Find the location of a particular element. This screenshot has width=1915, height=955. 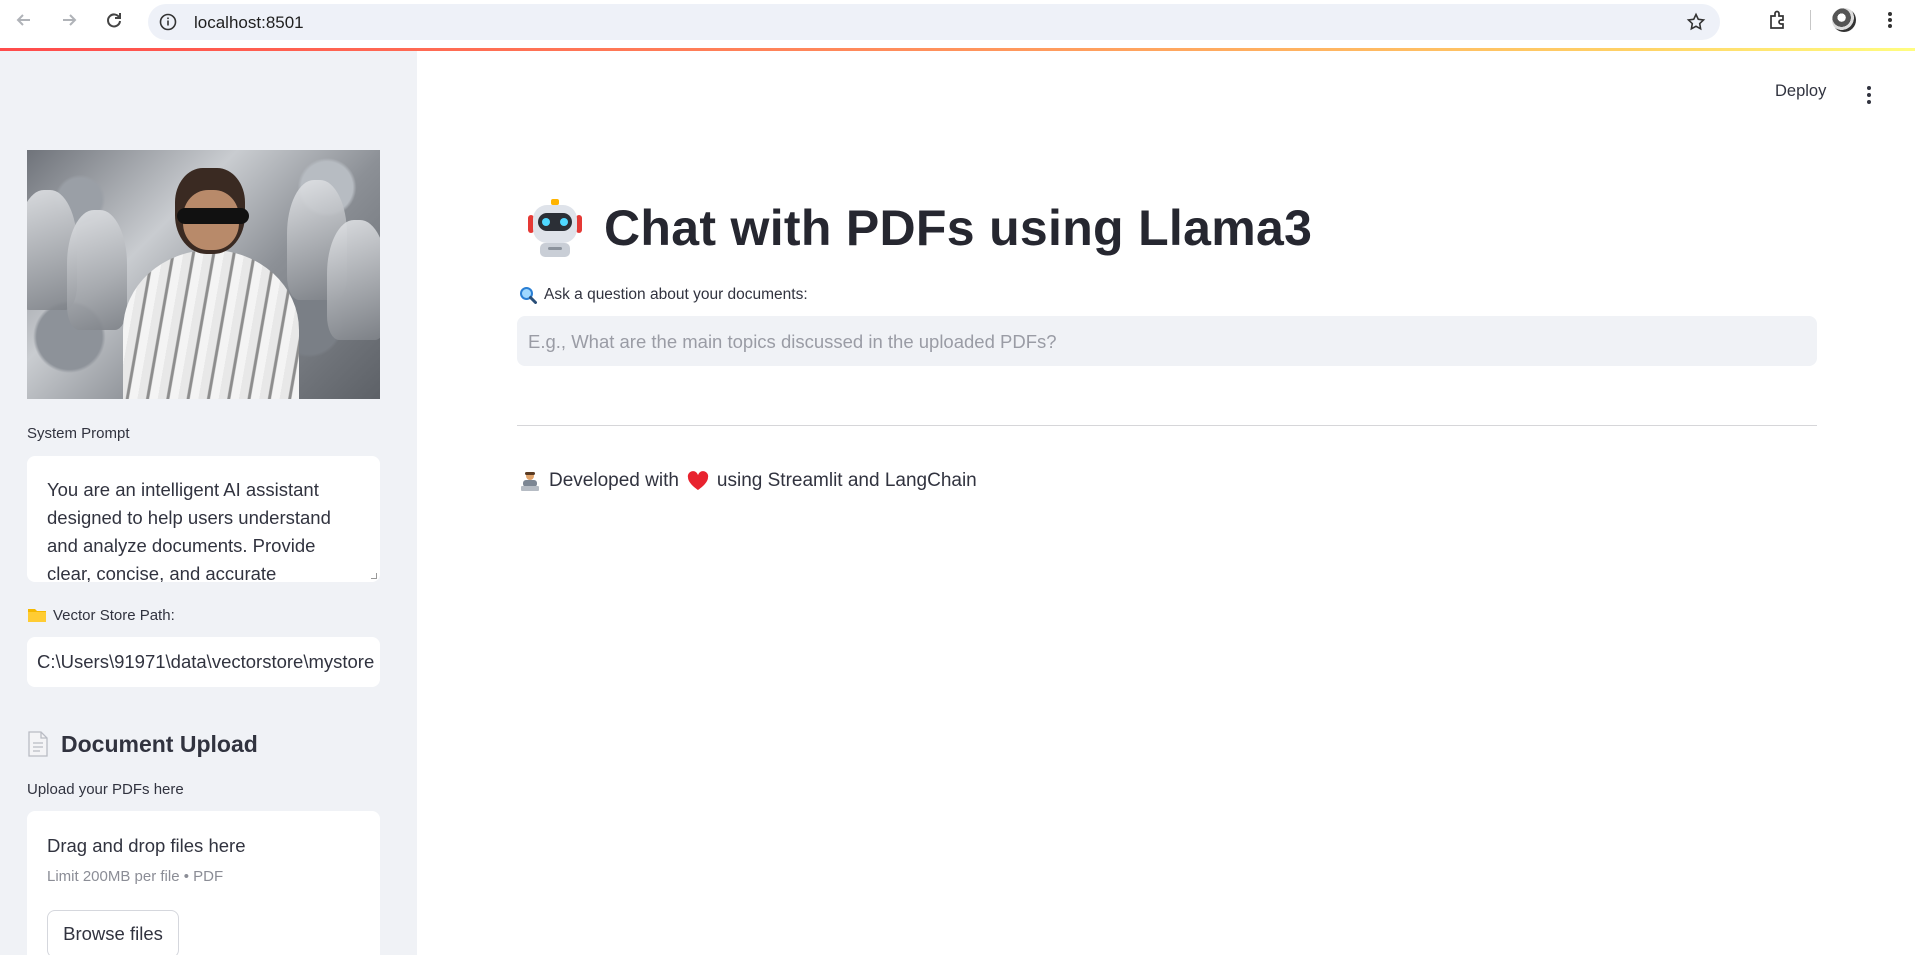

profile-avatar is located at coordinates (1844, 20).